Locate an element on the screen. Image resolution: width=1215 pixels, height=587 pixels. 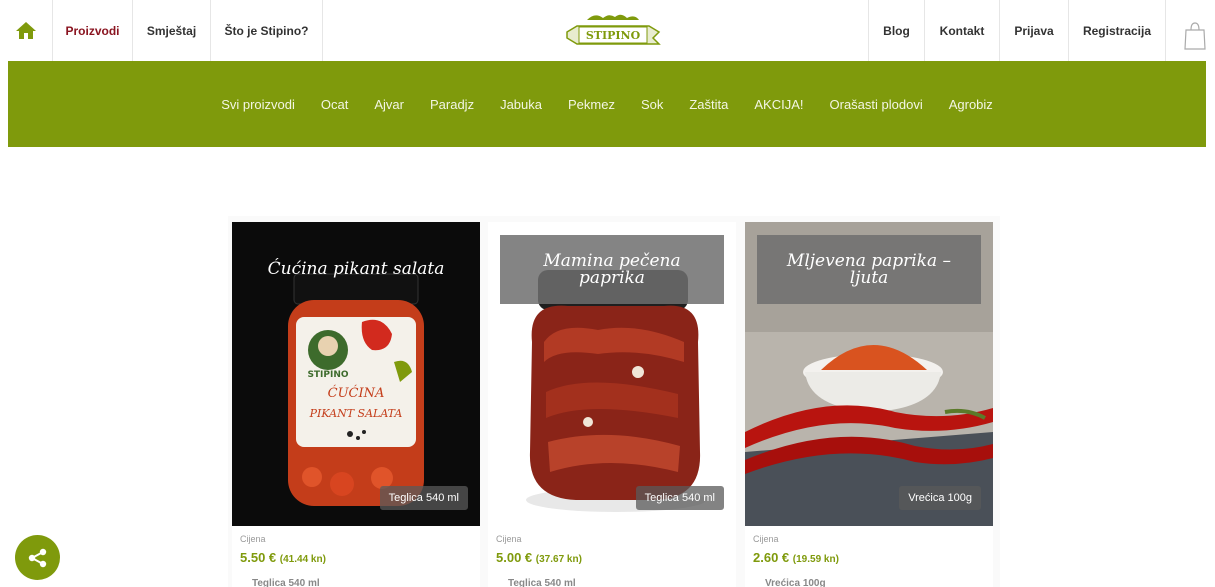
stipino-logo: STIPINO is located at coordinates (613, 32).